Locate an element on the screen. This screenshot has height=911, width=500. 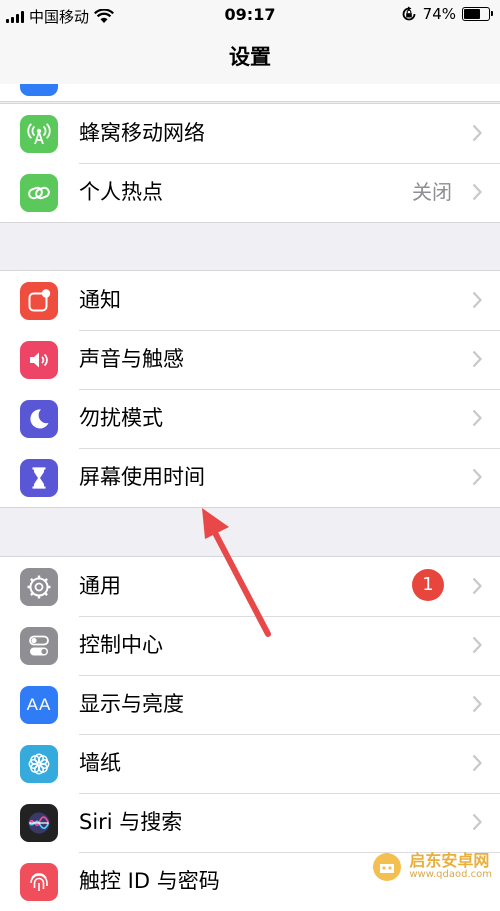
row-value: 关闭 is located at coordinates (432, 192).